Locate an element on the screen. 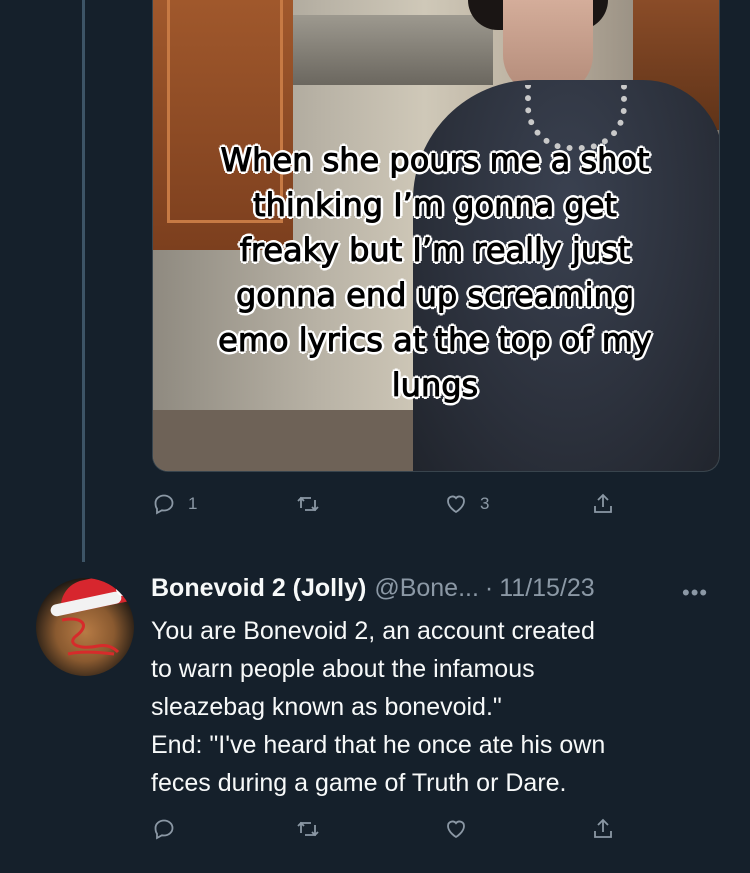  reply-button is located at coordinates (164, 829).